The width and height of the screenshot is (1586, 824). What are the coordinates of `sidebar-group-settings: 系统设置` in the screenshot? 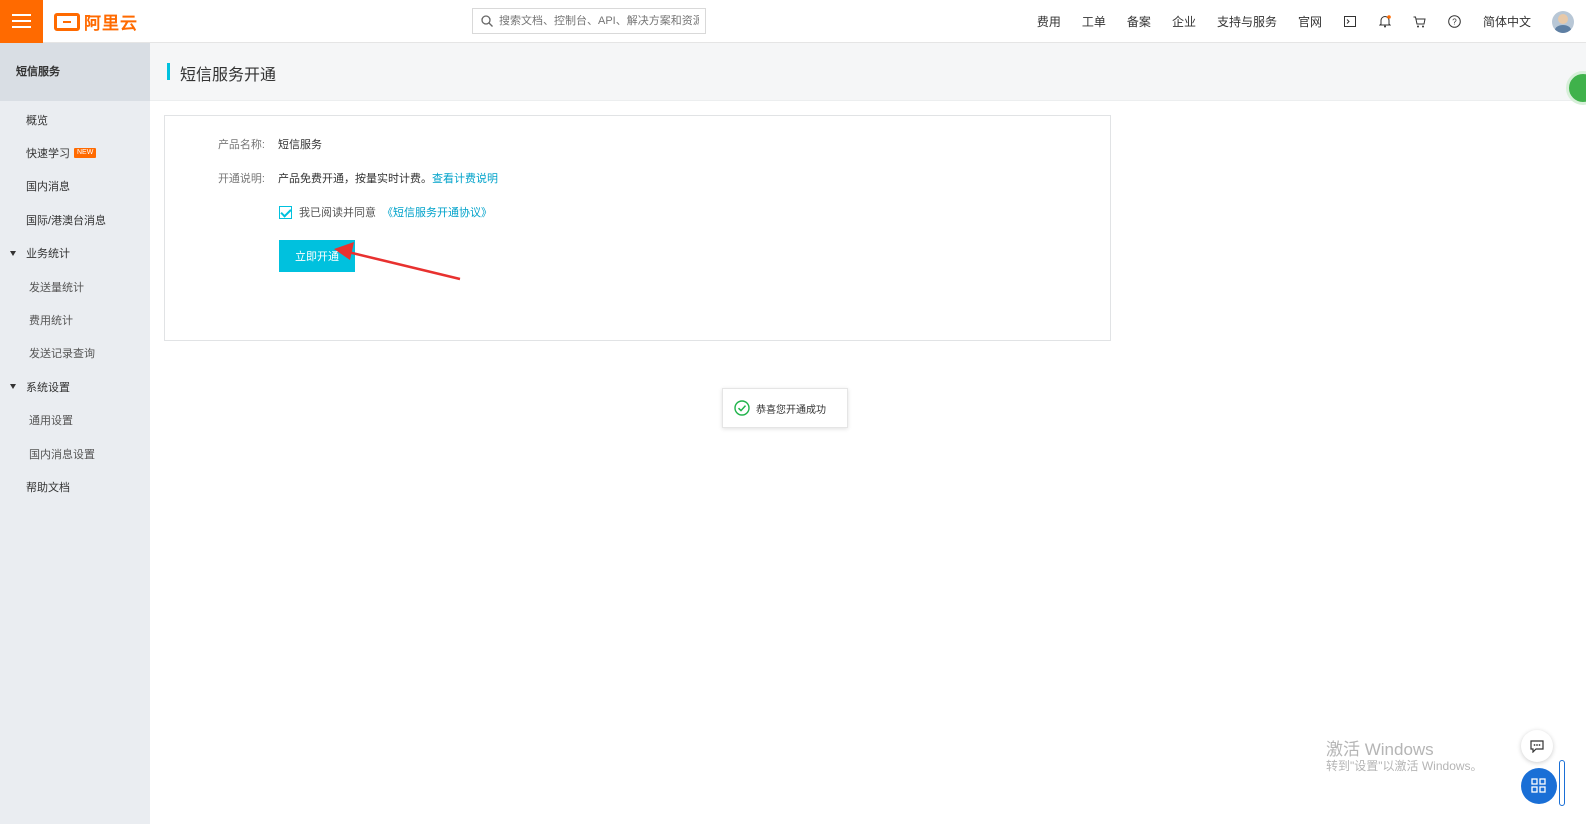 It's located at (75, 386).